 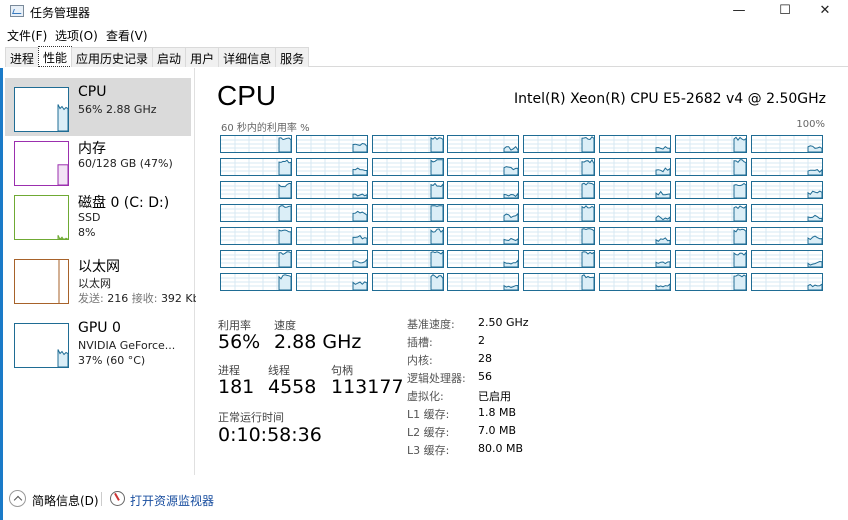 What do you see at coordinates (98, 161) in the screenshot?
I see `sidebar-item-memory: 内存 60/128 GB (47%)` at bounding box center [98, 161].